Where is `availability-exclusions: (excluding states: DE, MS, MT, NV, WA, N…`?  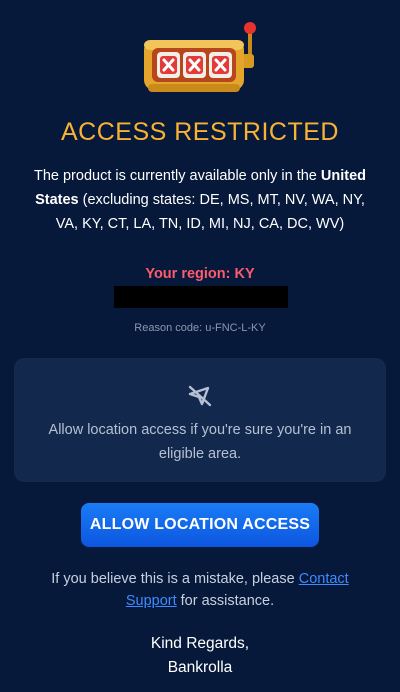 availability-exclusions: (excluding states: DE, MS, MT, NV, WA, N… is located at coordinates (210, 212).